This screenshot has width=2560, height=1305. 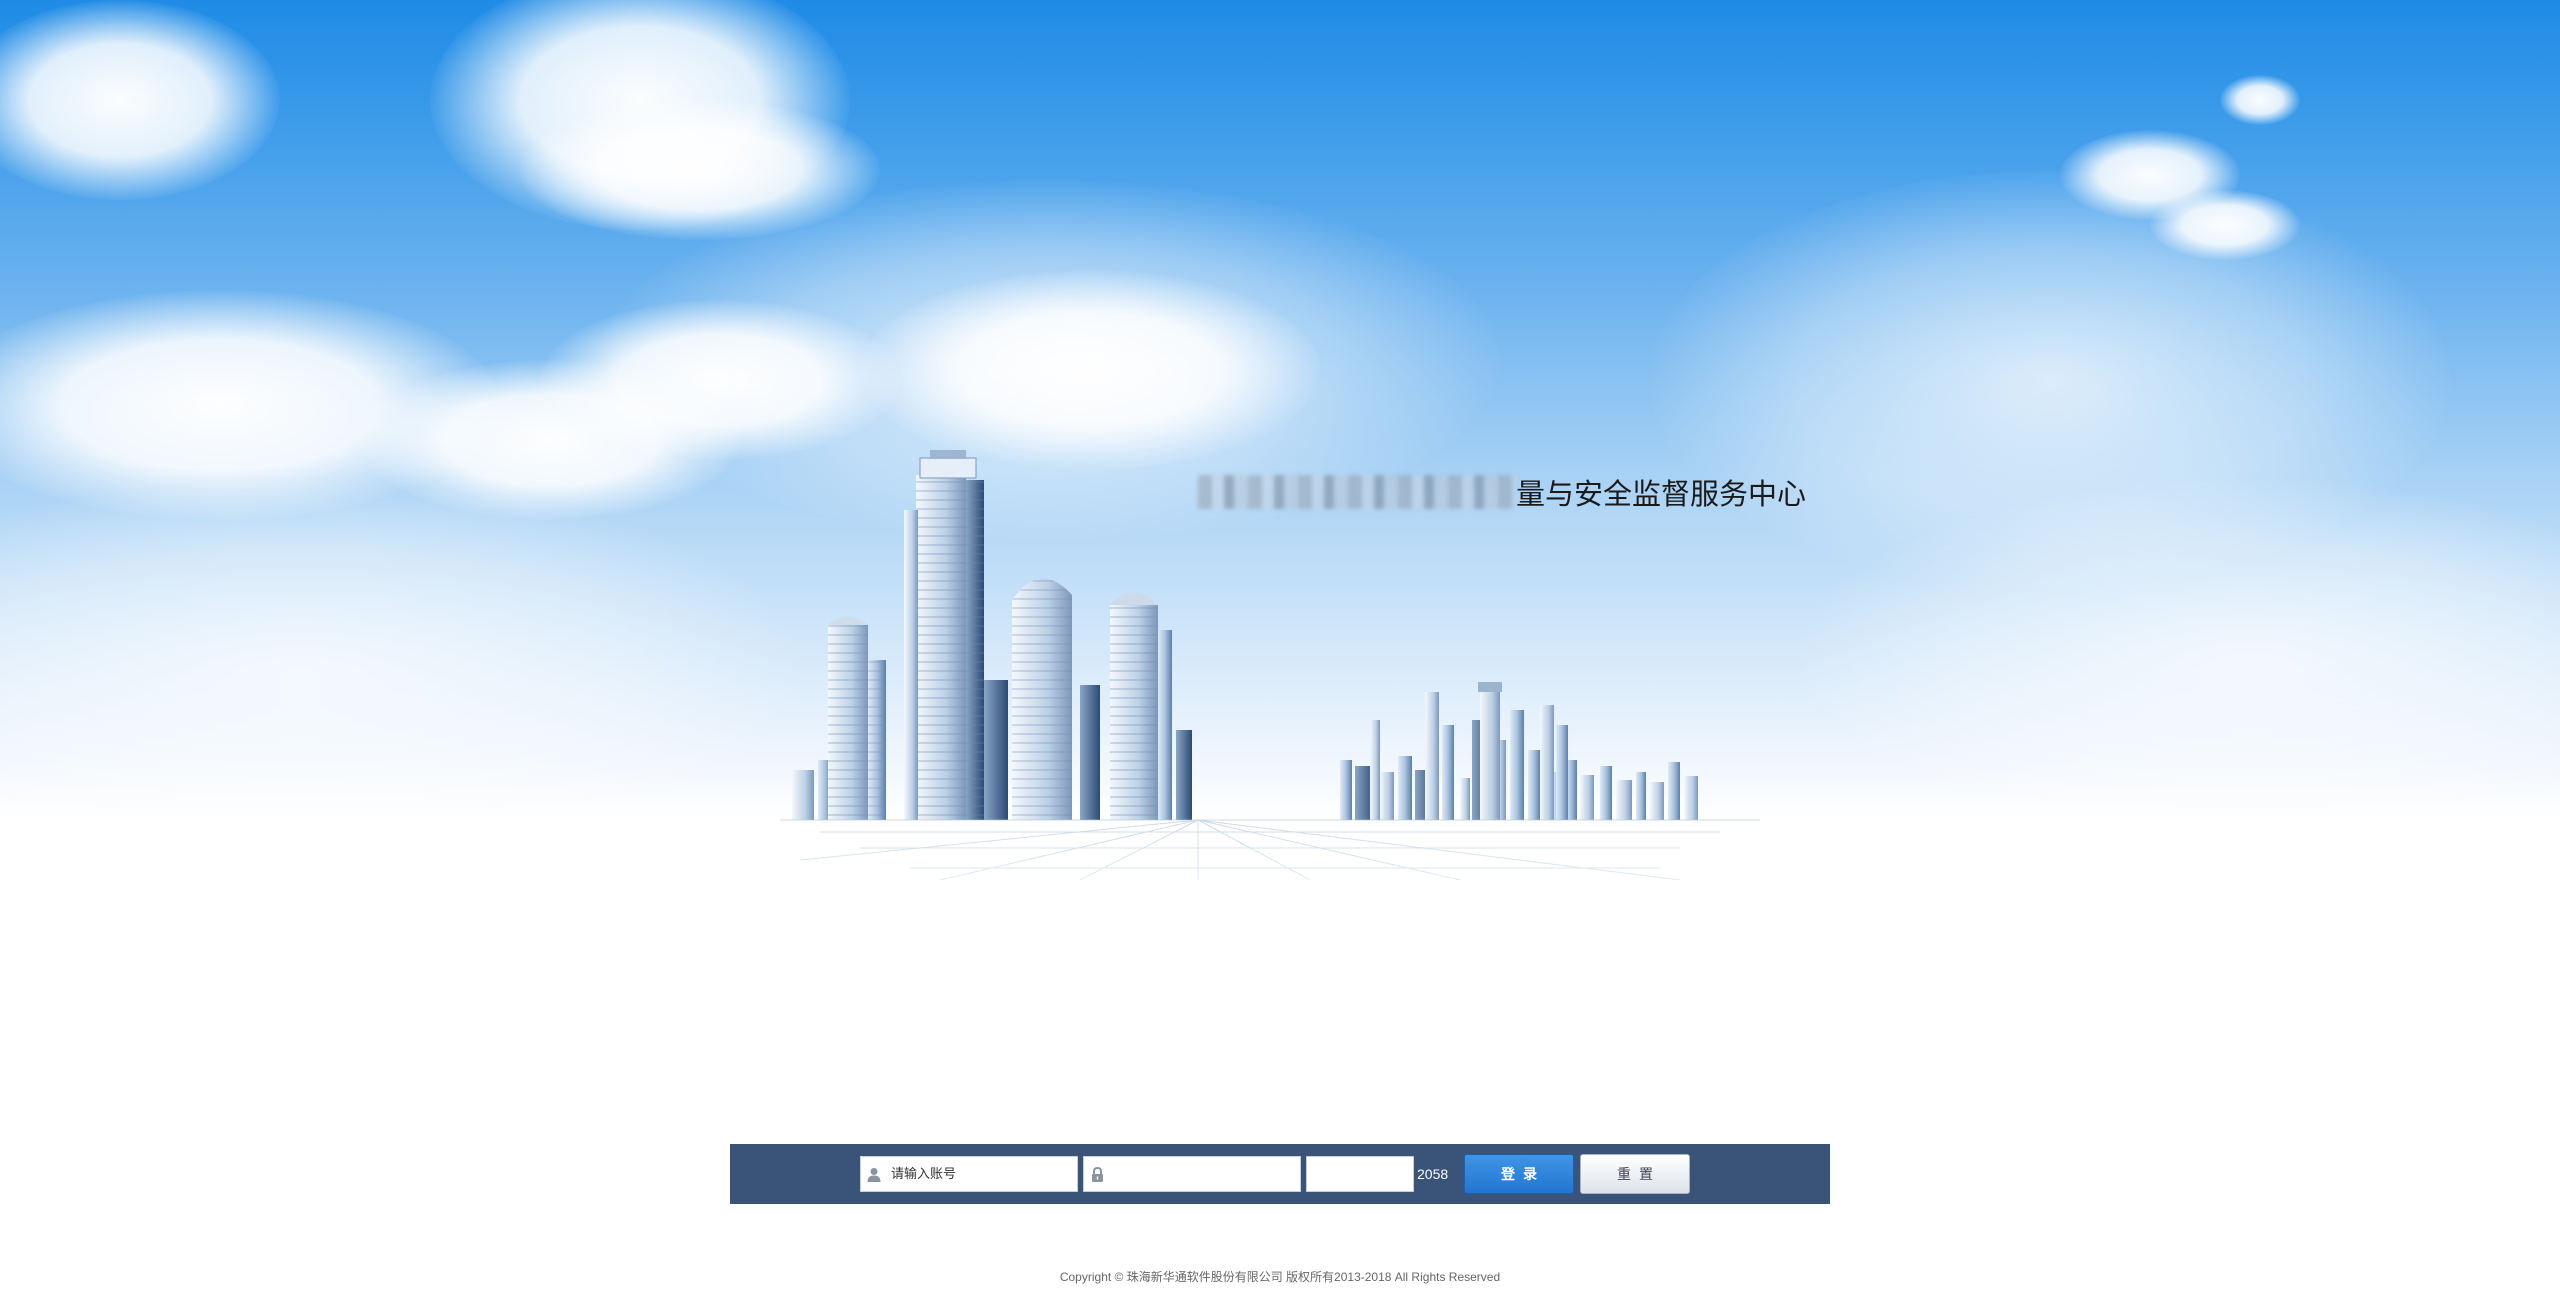 What do you see at coordinates (1519, 1174) in the screenshot?
I see `login-button: 登录` at bounding box center [1519, 1174].